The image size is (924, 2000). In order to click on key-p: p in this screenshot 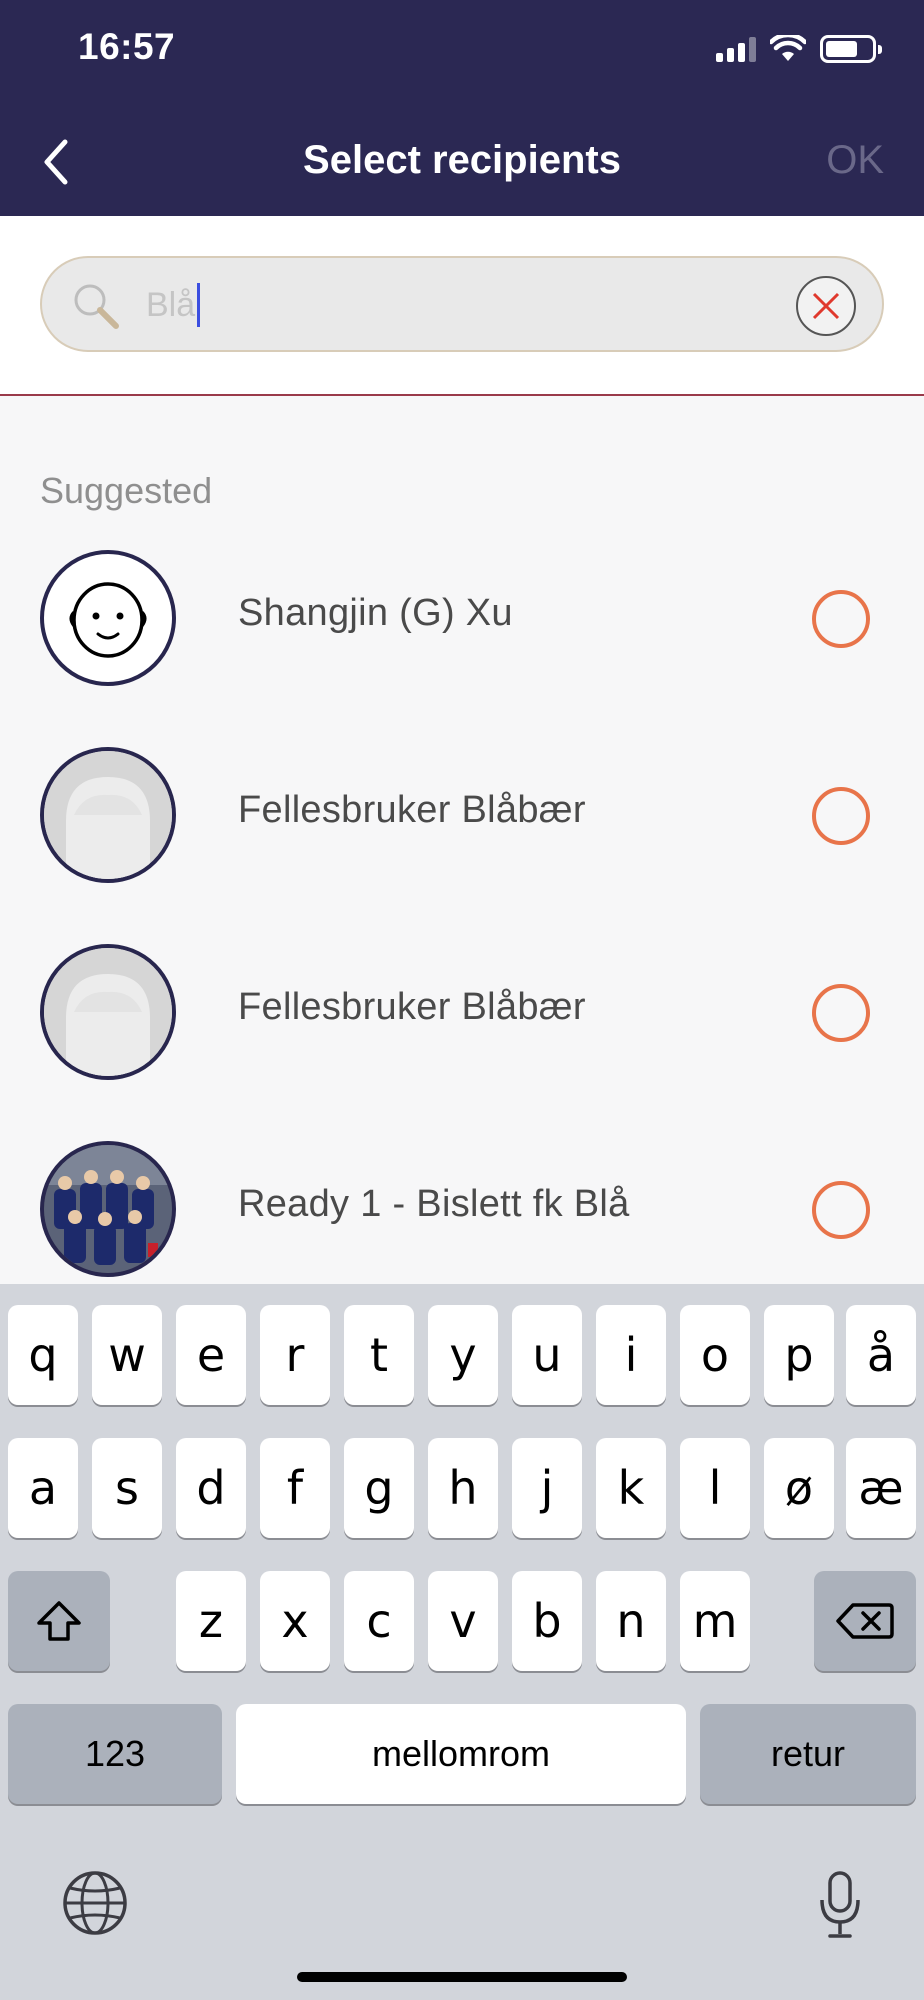, I will do `click(799, 1355)`.